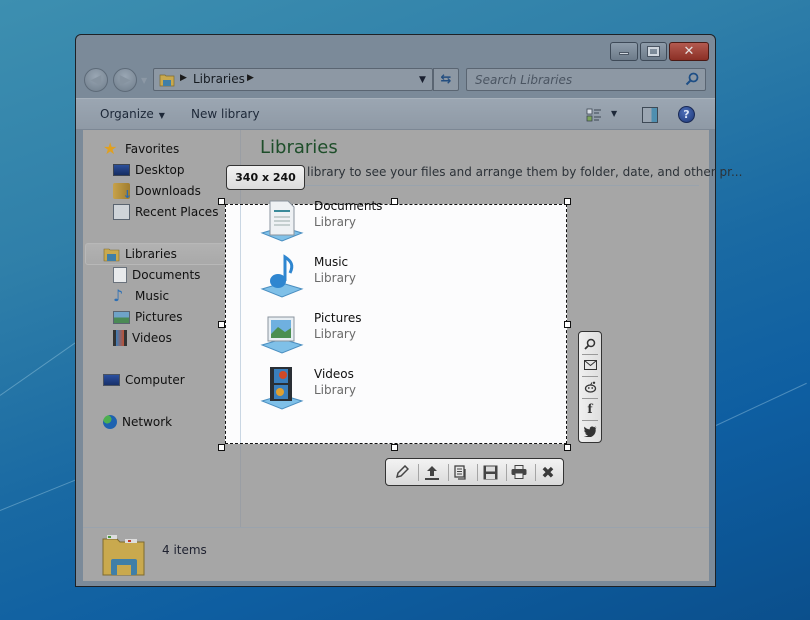 The width and height of the screenshot is (810, 620). I want to click on resize-handle-ne, so click(567, 201).